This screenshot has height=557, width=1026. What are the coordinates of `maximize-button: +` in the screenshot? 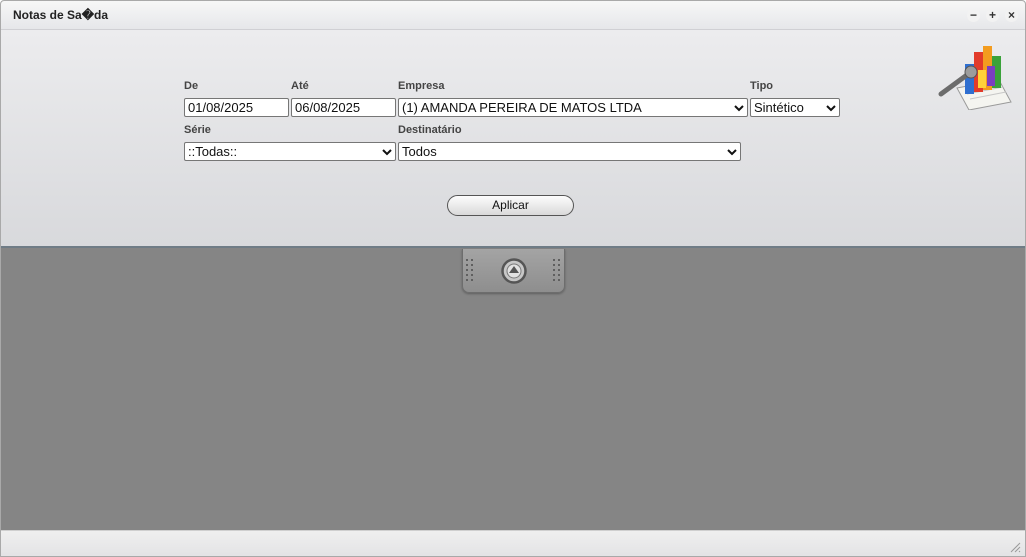 It's located at (992, 15).